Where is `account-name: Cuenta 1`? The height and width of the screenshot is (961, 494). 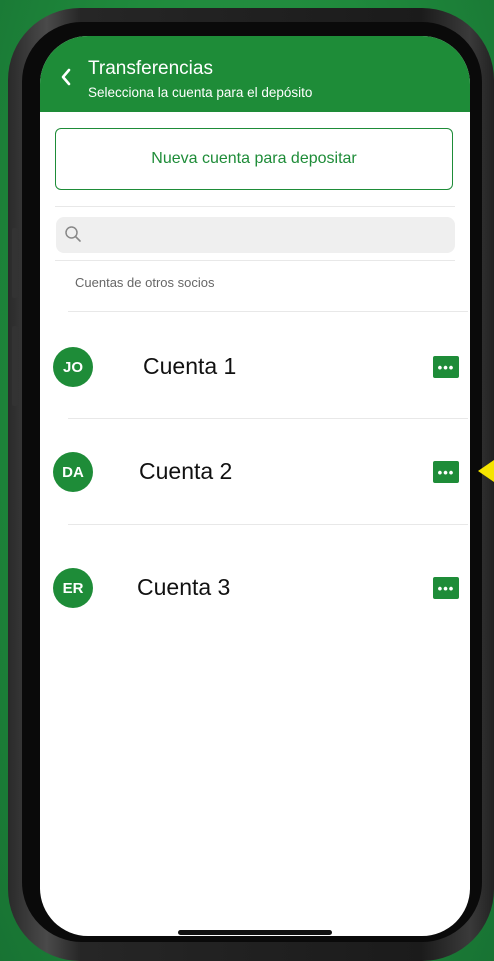 account-name: Cuenta 1 is located at coordinates (190, 366).